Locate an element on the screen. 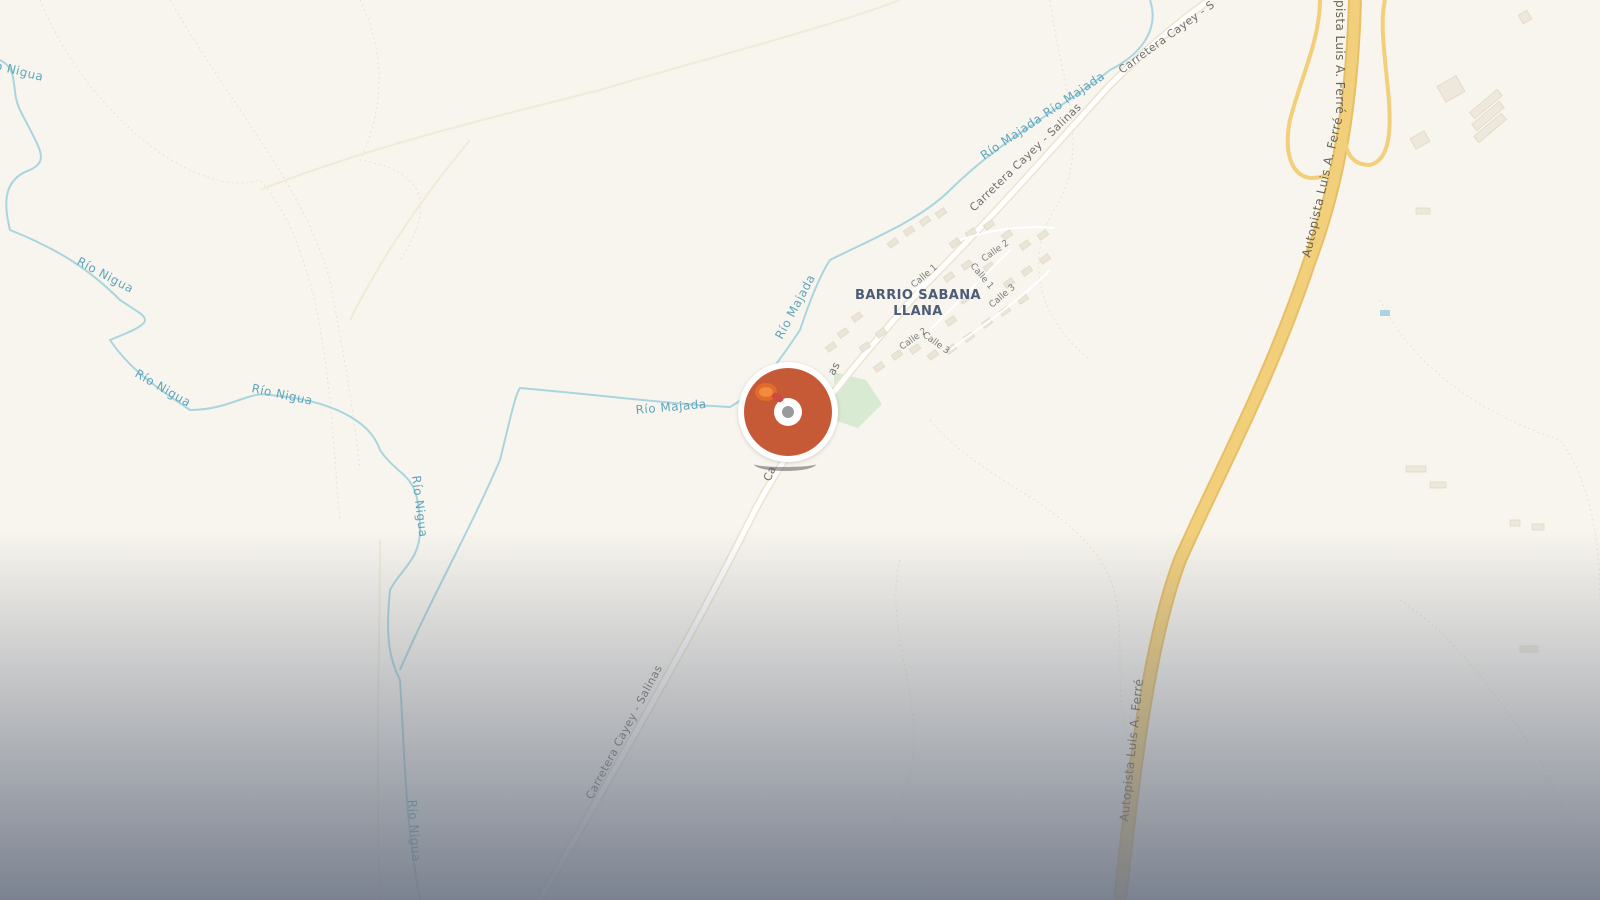 Image resolution: width=1600 pixels, height=900 pixels. marker-shadow is located at coordinates (785, 464).